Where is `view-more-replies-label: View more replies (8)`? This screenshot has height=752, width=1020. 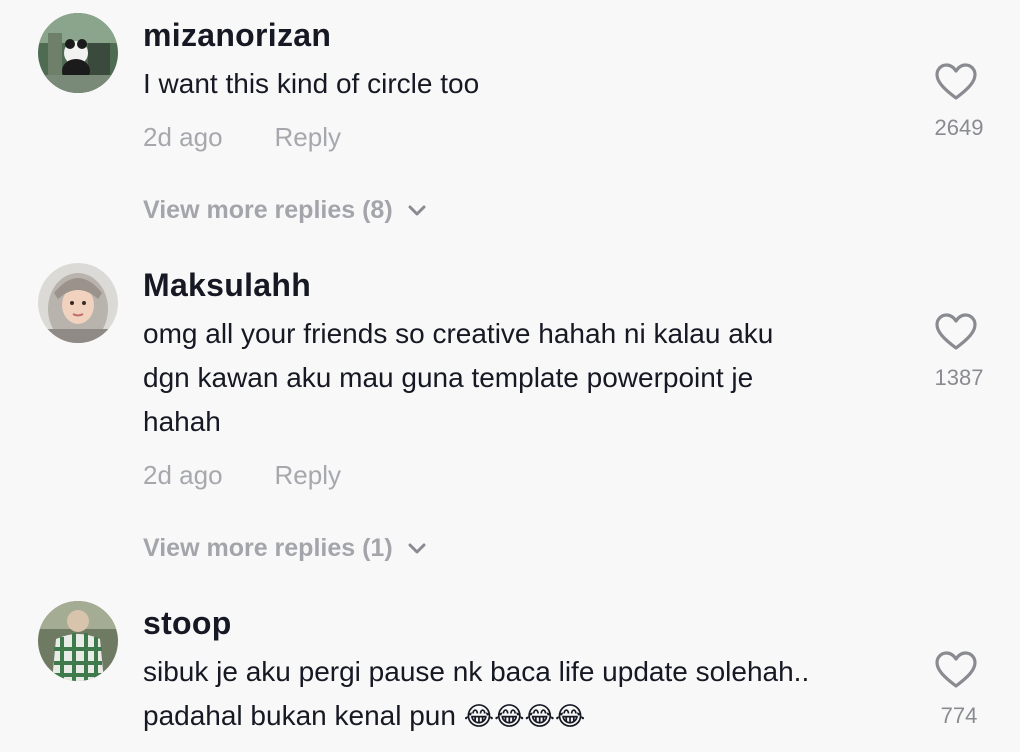
view-more-replies-label: View more replies (8) is located at coordinates (268, 210).